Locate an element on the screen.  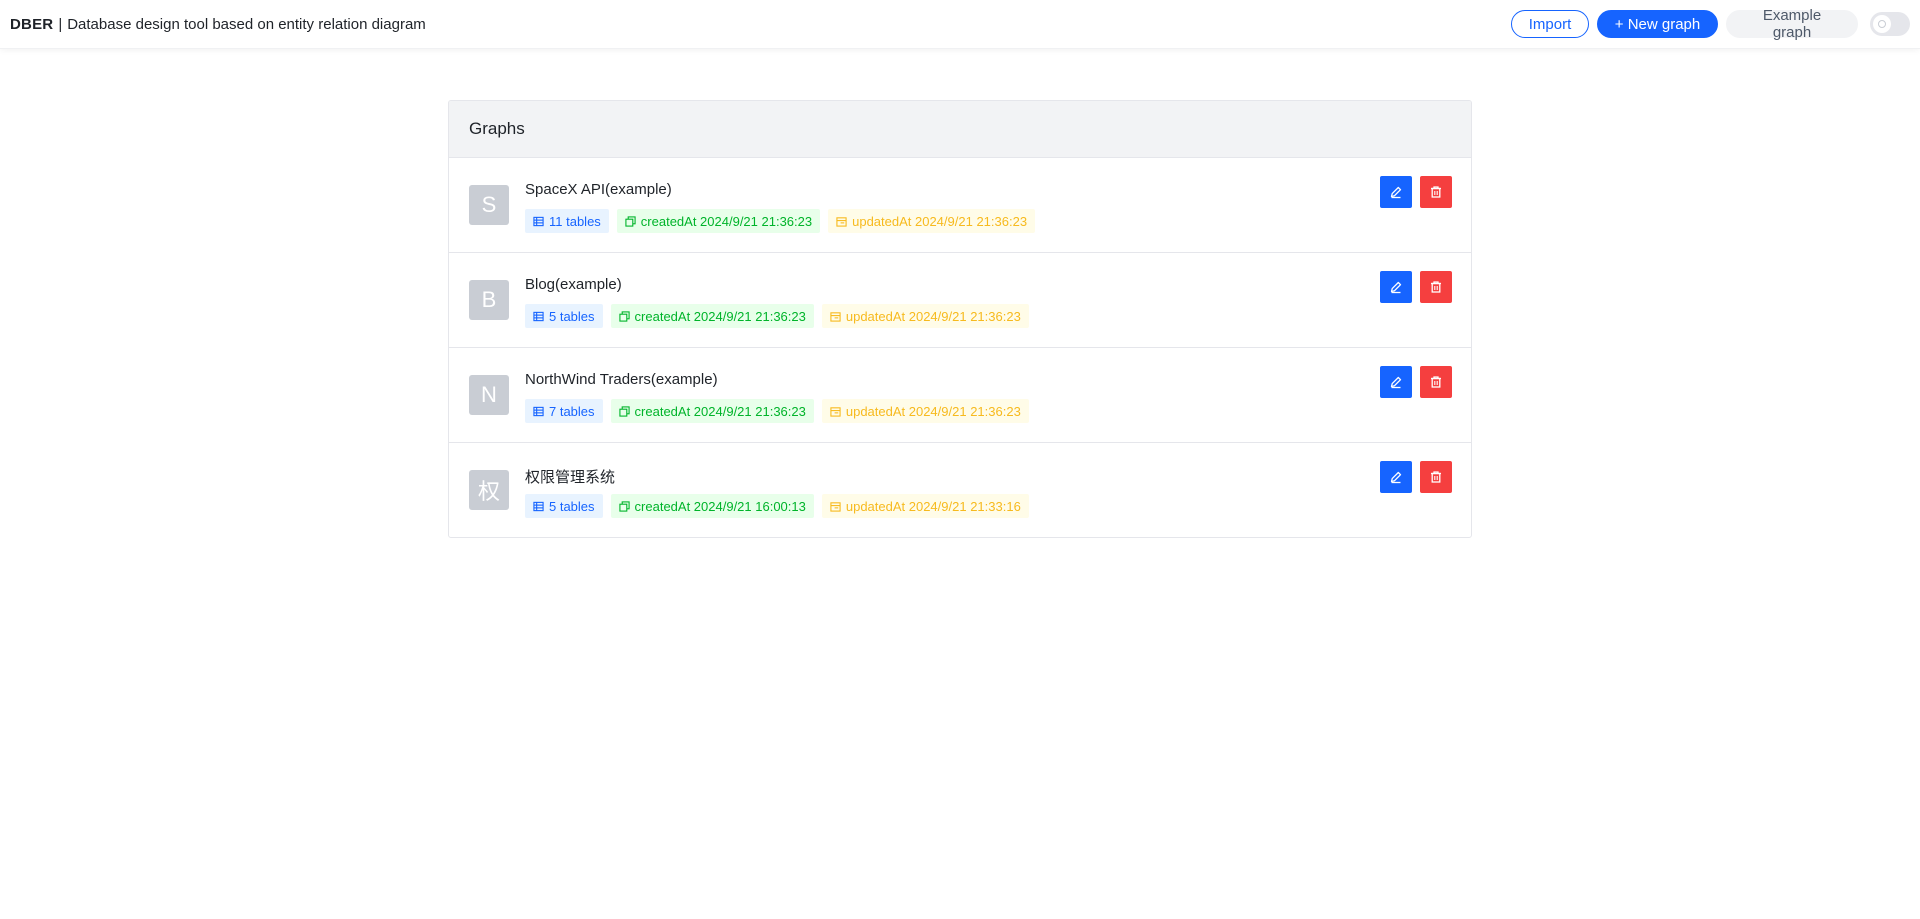
graphs-card-title: Graphs is located at coordinates (960, 129).